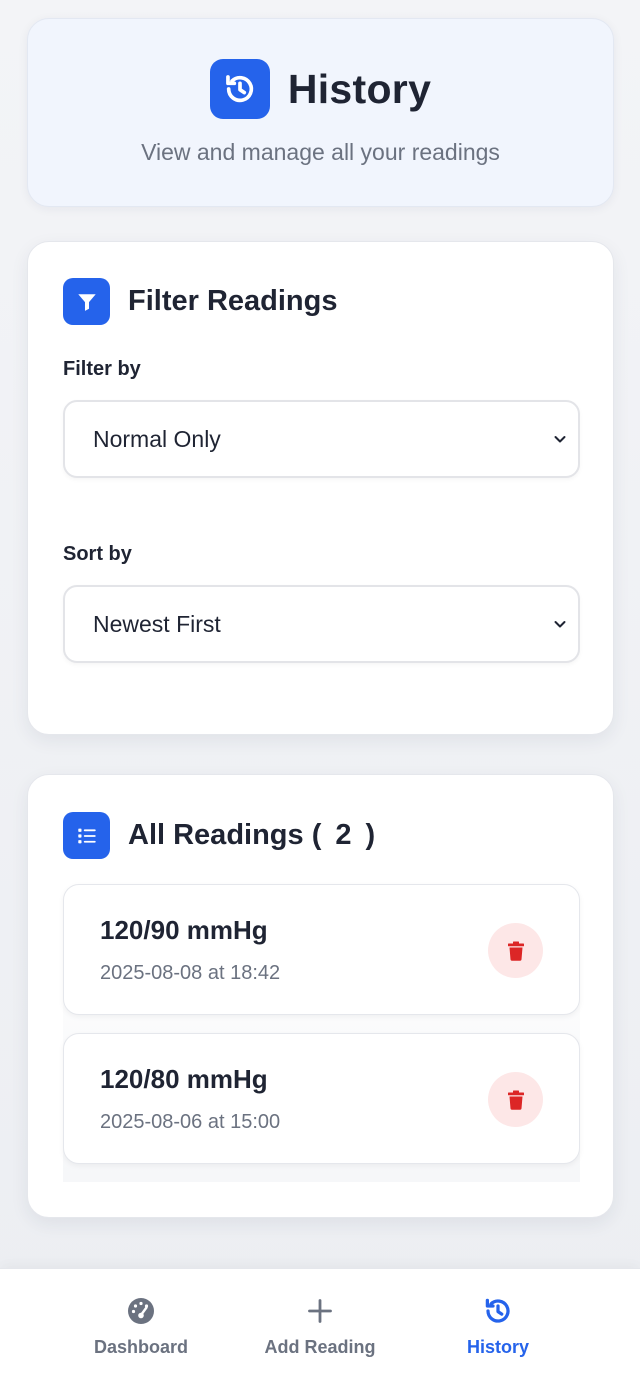 This screenshot has width=640, height=1387. What do you see at coordinates (190, 1122) in the screenshot?
I see `reading-date: 2025-08-06 at 15:00` at bounding box center [190, 1122].